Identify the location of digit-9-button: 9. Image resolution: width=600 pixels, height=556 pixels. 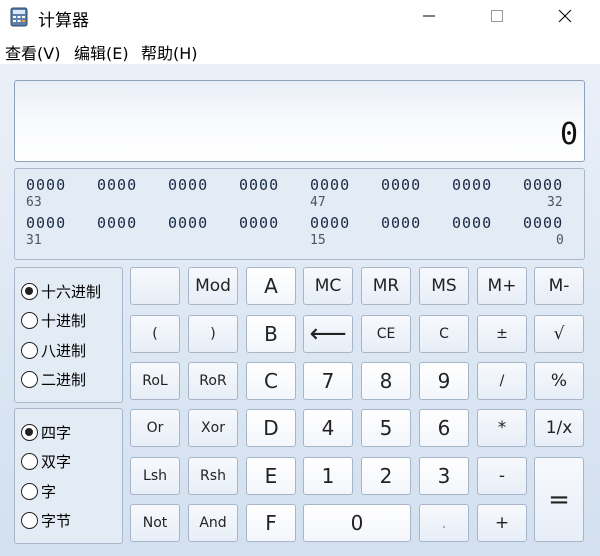
(444, 381).